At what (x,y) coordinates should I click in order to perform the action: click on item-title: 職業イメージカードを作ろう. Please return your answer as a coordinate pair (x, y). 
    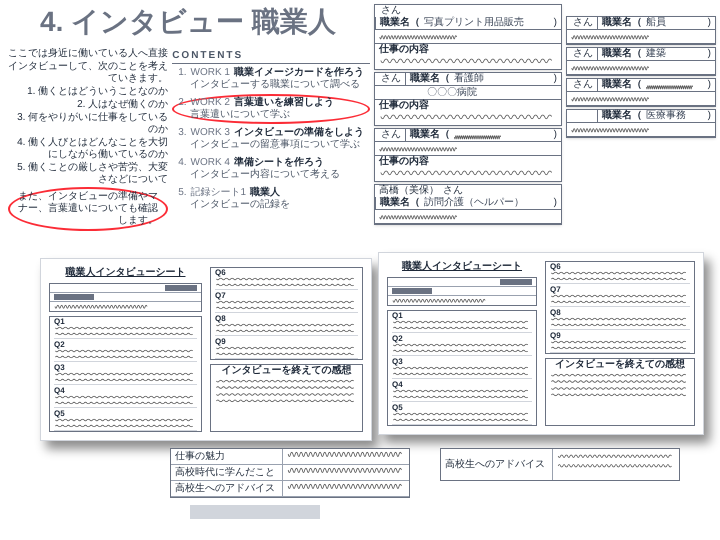
    Looking at the image, I should click on (299, 72).